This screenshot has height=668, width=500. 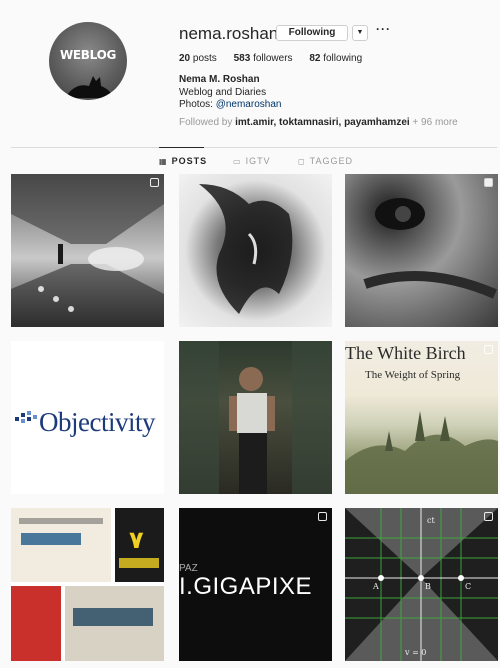 What do you see at coordinates (204, 58) in the screenshot?
I see `posts-label: posts` at bounding box center [204, 58].